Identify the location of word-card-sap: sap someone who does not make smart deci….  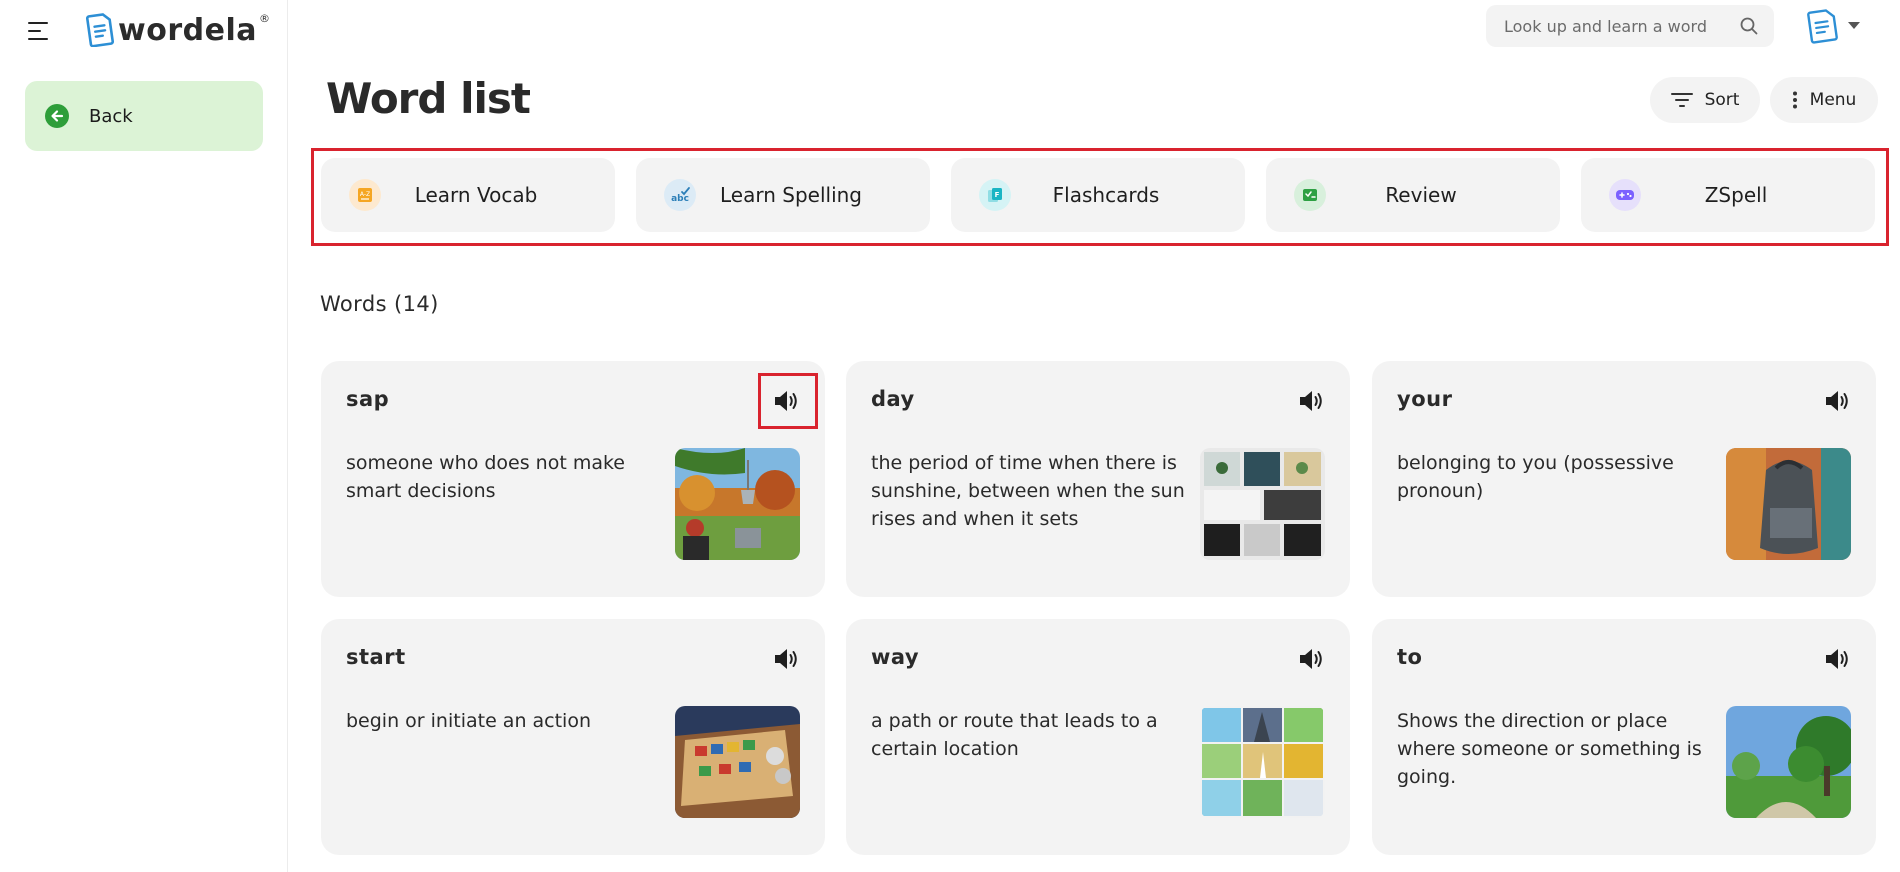
(573, 479).